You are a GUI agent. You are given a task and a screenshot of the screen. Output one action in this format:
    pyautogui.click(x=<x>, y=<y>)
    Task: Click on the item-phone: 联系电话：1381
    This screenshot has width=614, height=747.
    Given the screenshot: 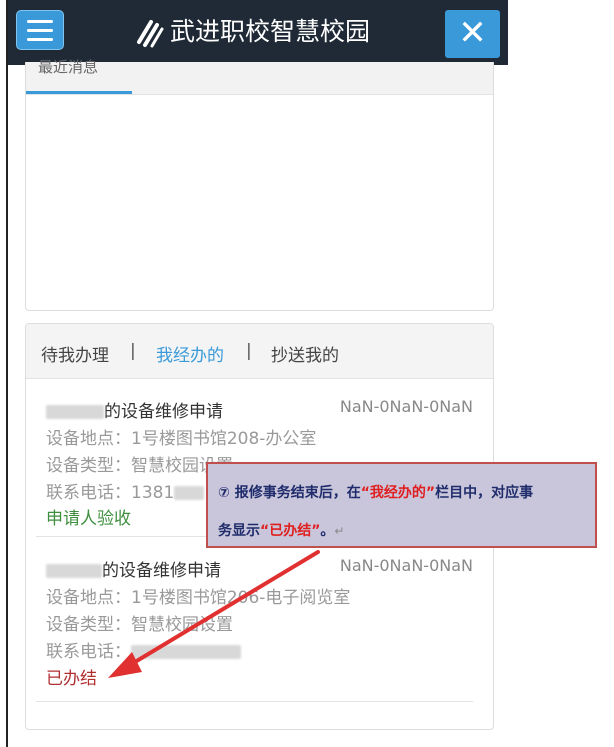 What is the action you would take?
    pyautogui.click(x=125, y=490)
    